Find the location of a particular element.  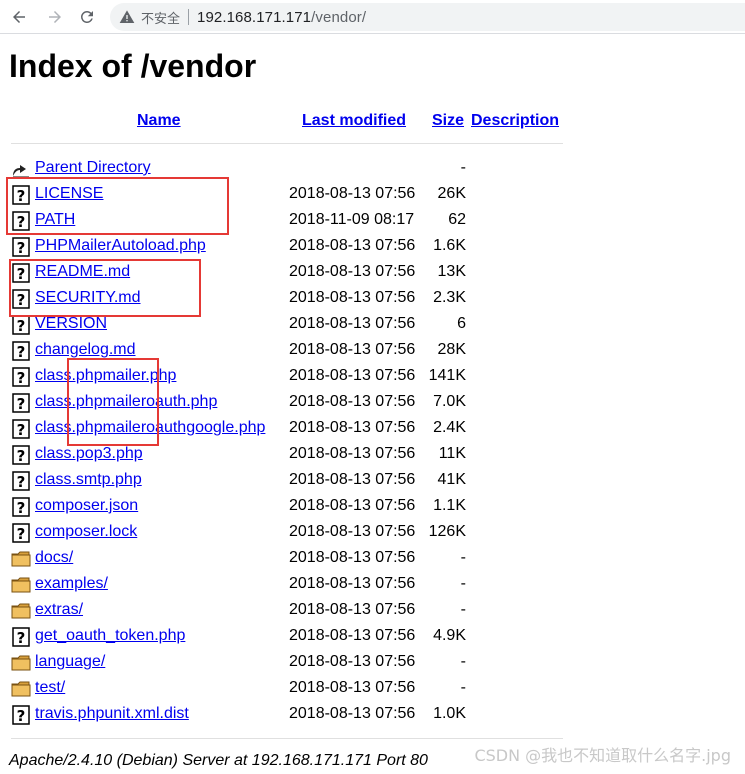

arrow-right-icon is located at coordinates (55, 17).